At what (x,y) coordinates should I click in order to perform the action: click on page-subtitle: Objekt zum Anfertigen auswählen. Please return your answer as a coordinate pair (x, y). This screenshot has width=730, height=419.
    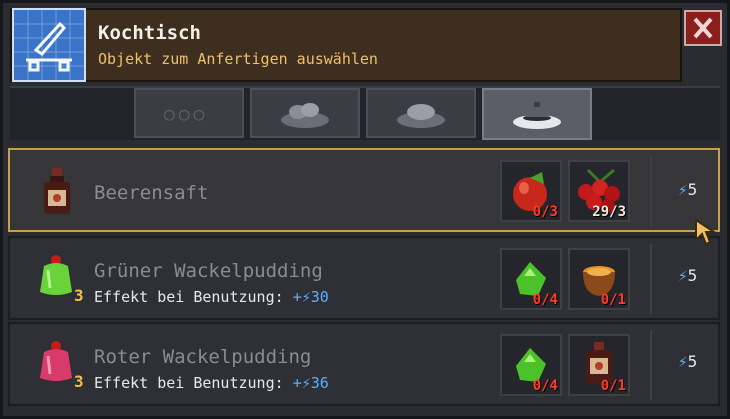
    Looking at the image, I should click on (238, 59).